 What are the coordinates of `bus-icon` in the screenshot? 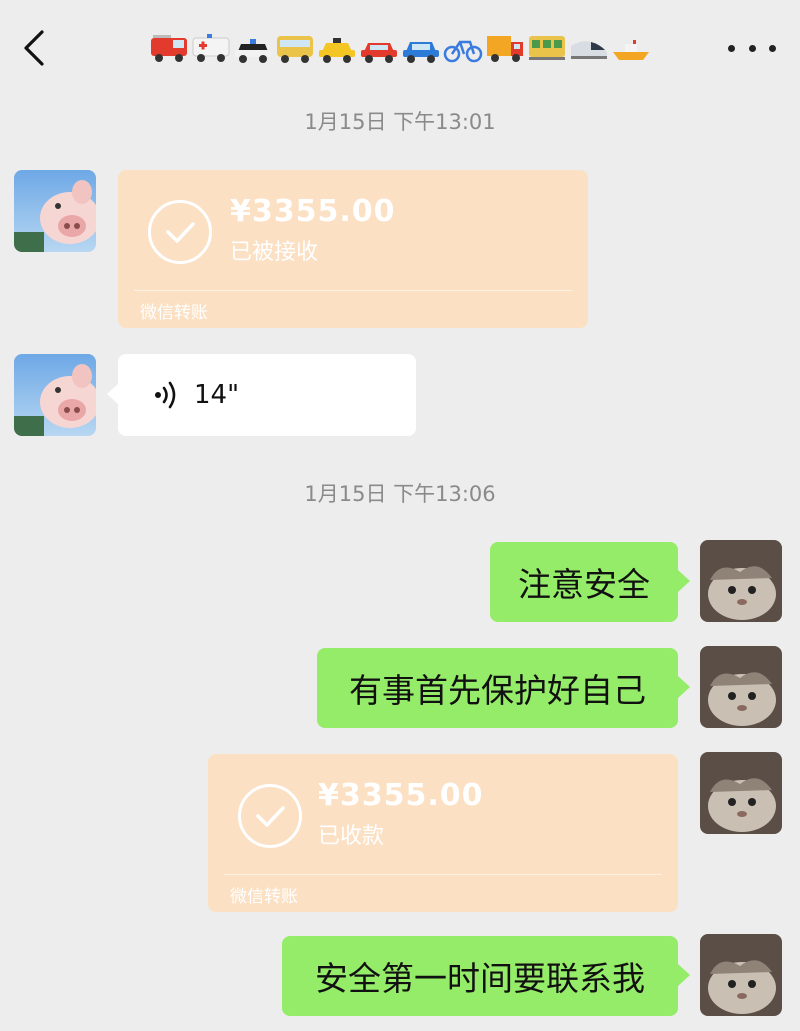 It's located at (295, 48).